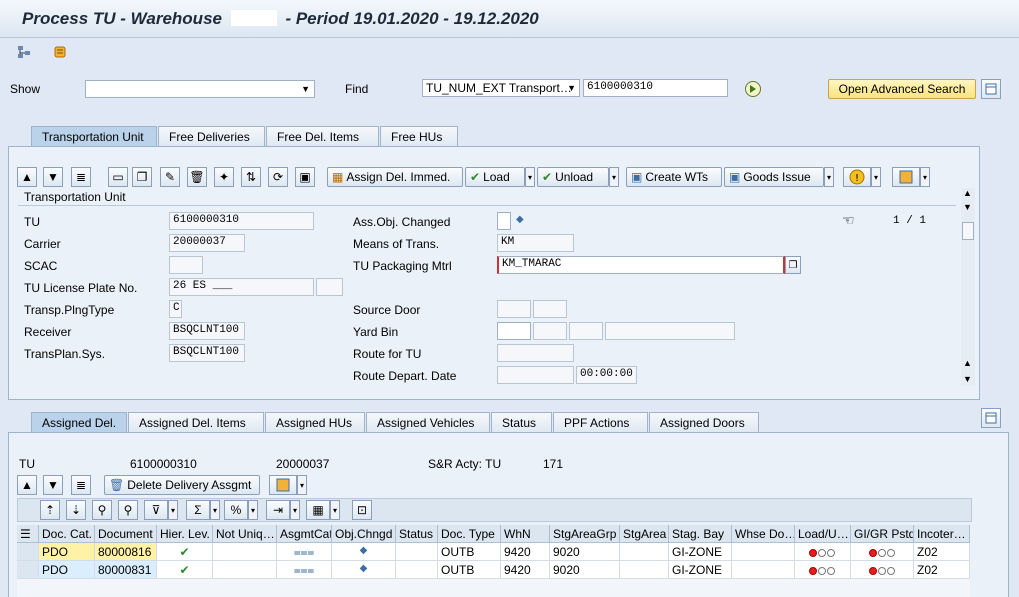  Describe the element at coordinates (585, 534) in the screenshot. I see `col-stg-area-grp: StgAreaGrp` at that location.